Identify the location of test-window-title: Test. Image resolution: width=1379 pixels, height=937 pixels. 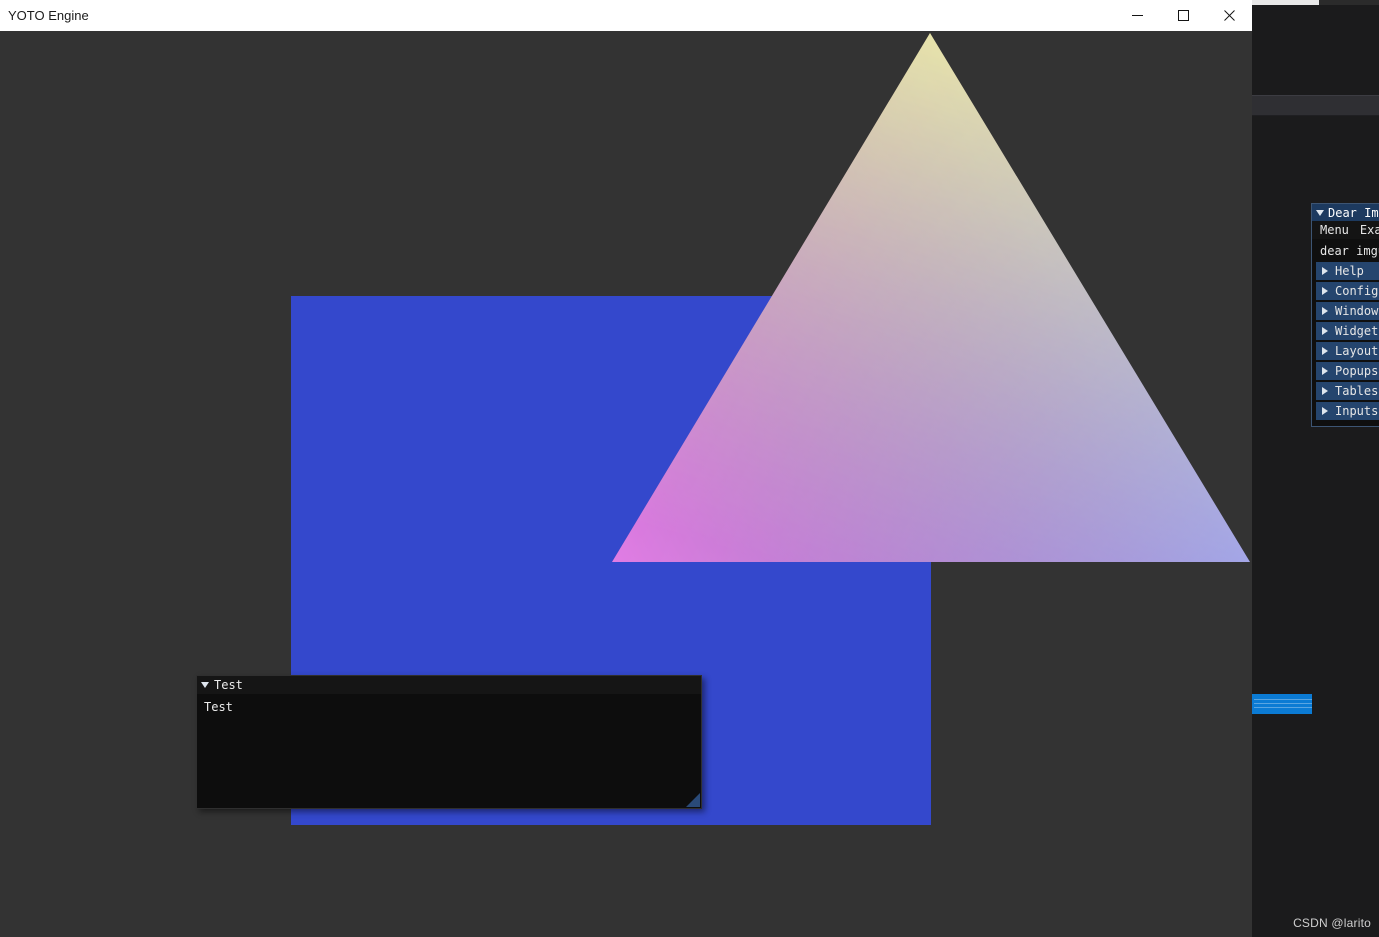
(228, 685).